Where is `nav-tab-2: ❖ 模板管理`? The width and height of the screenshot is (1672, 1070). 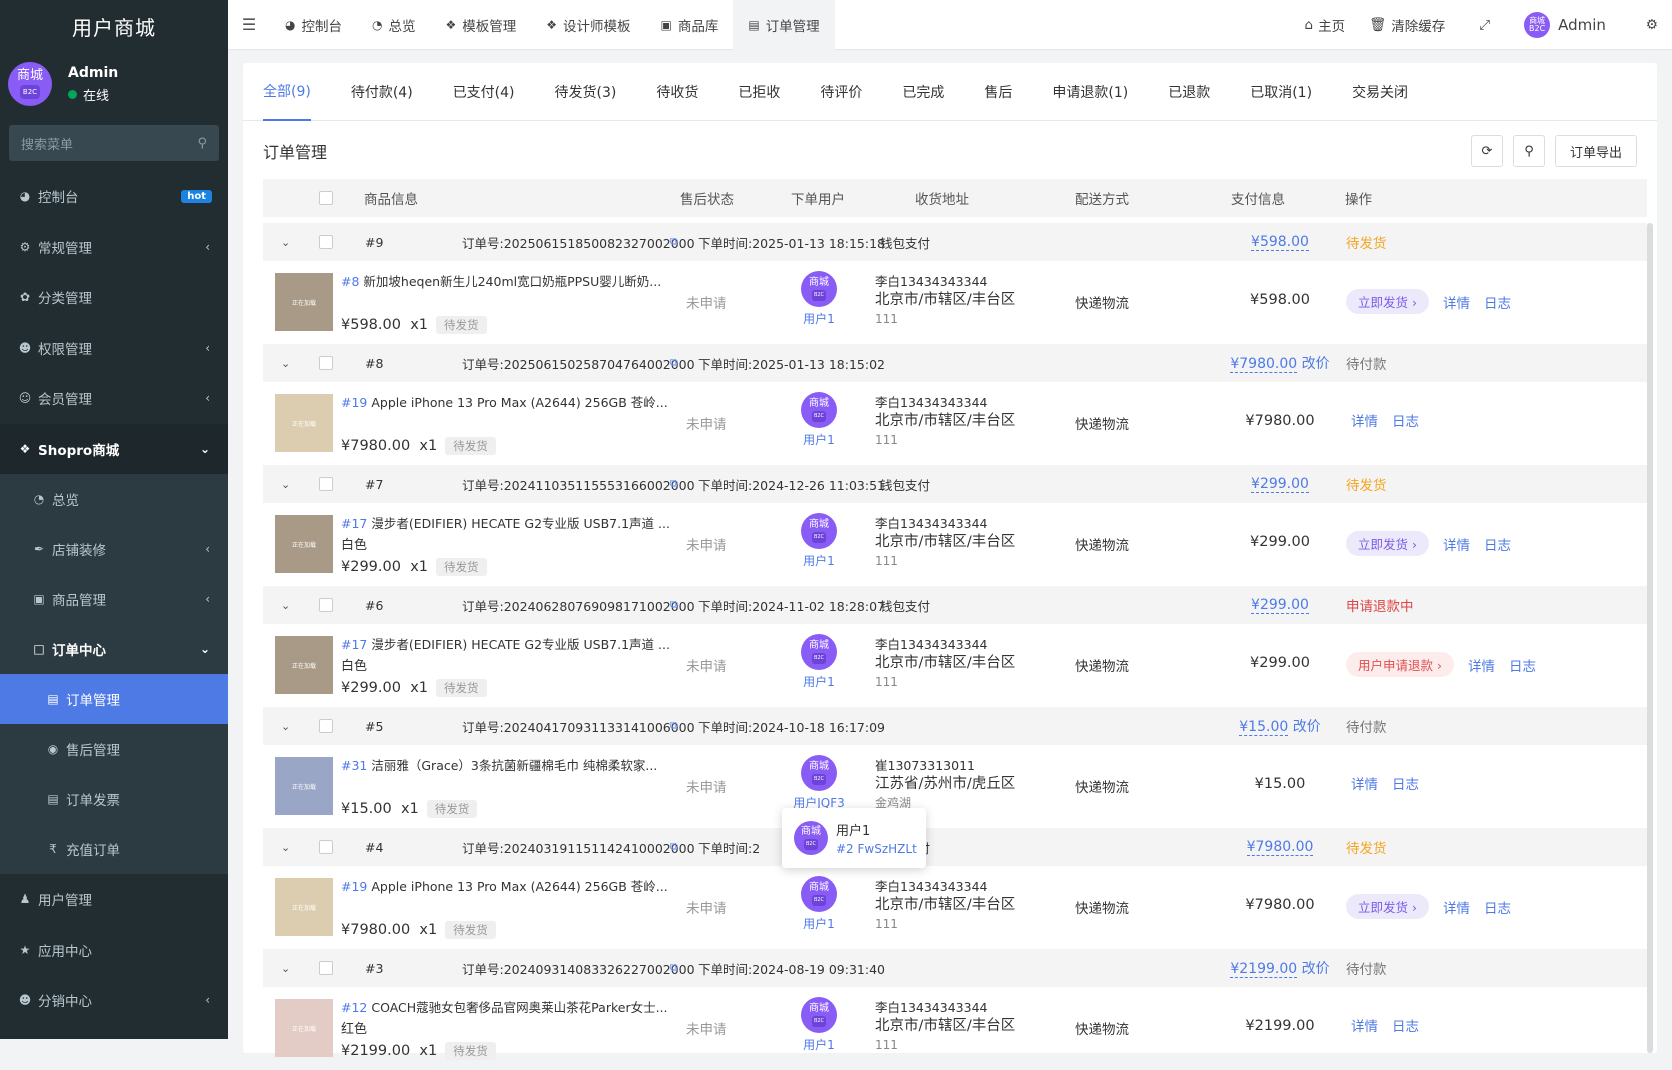 nav-tab-2: ❖ 模板管理 is located at coordinates (480, 25).